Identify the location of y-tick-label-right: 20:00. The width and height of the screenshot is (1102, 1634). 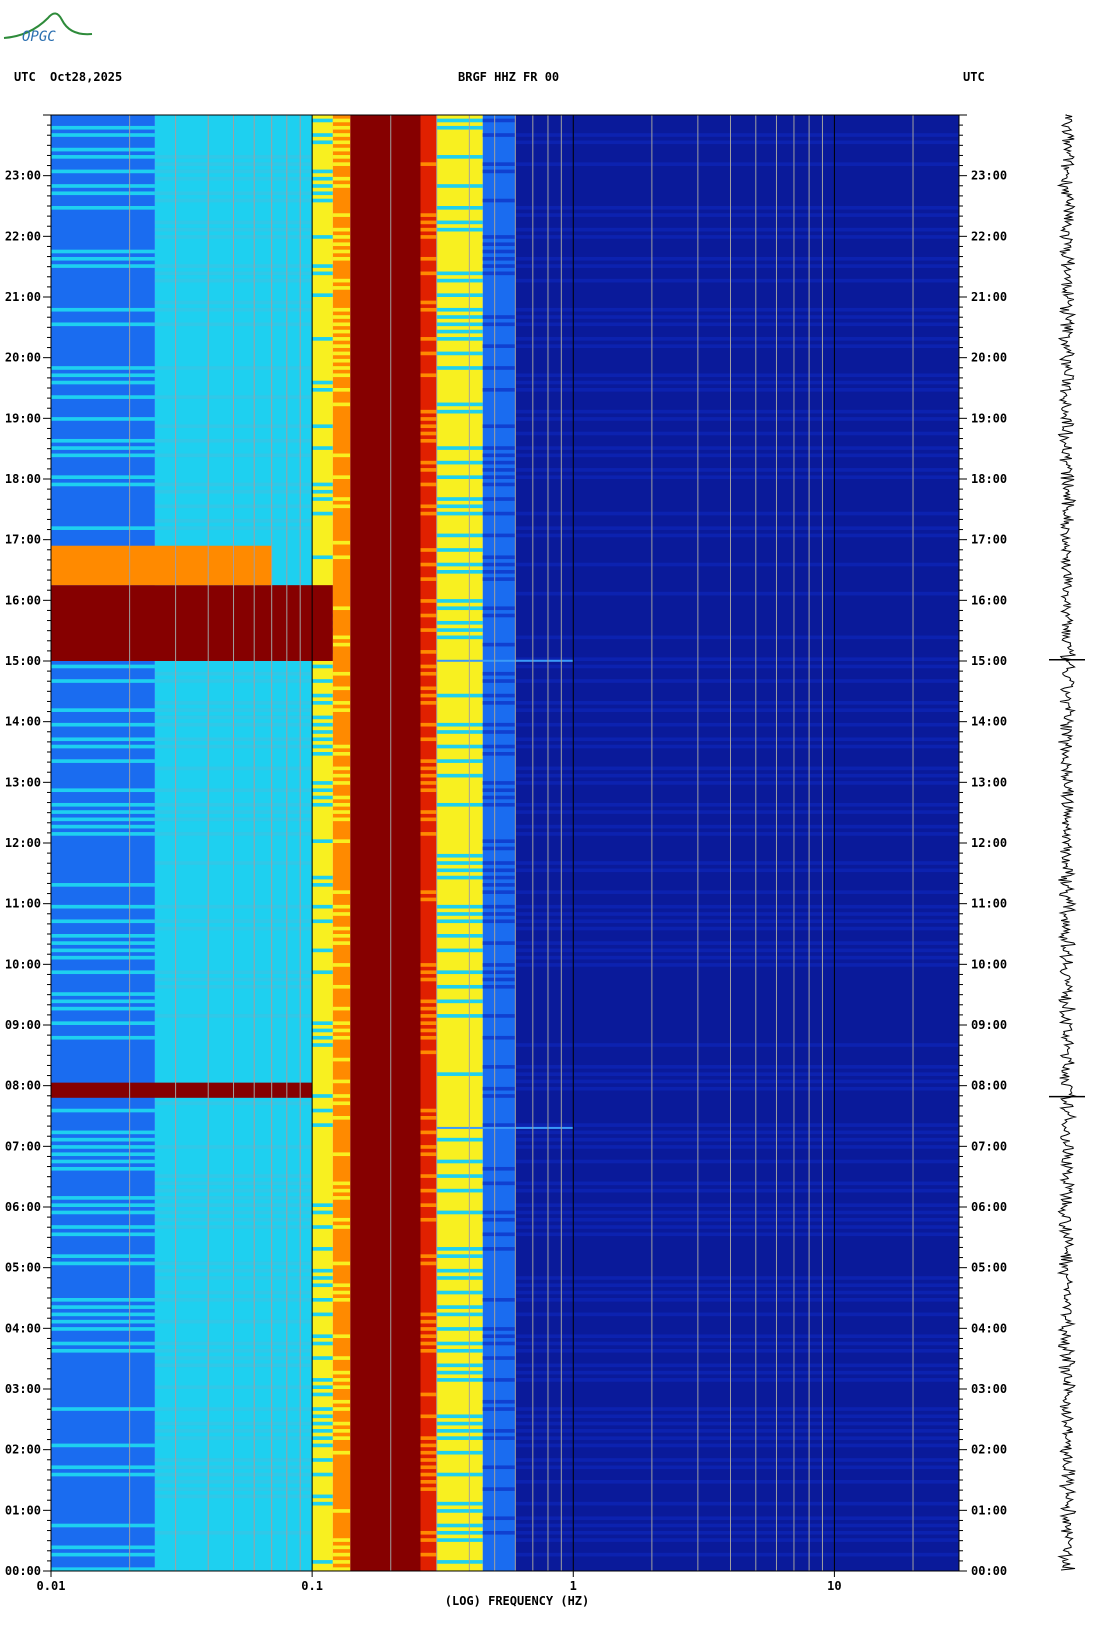
(989, 358).